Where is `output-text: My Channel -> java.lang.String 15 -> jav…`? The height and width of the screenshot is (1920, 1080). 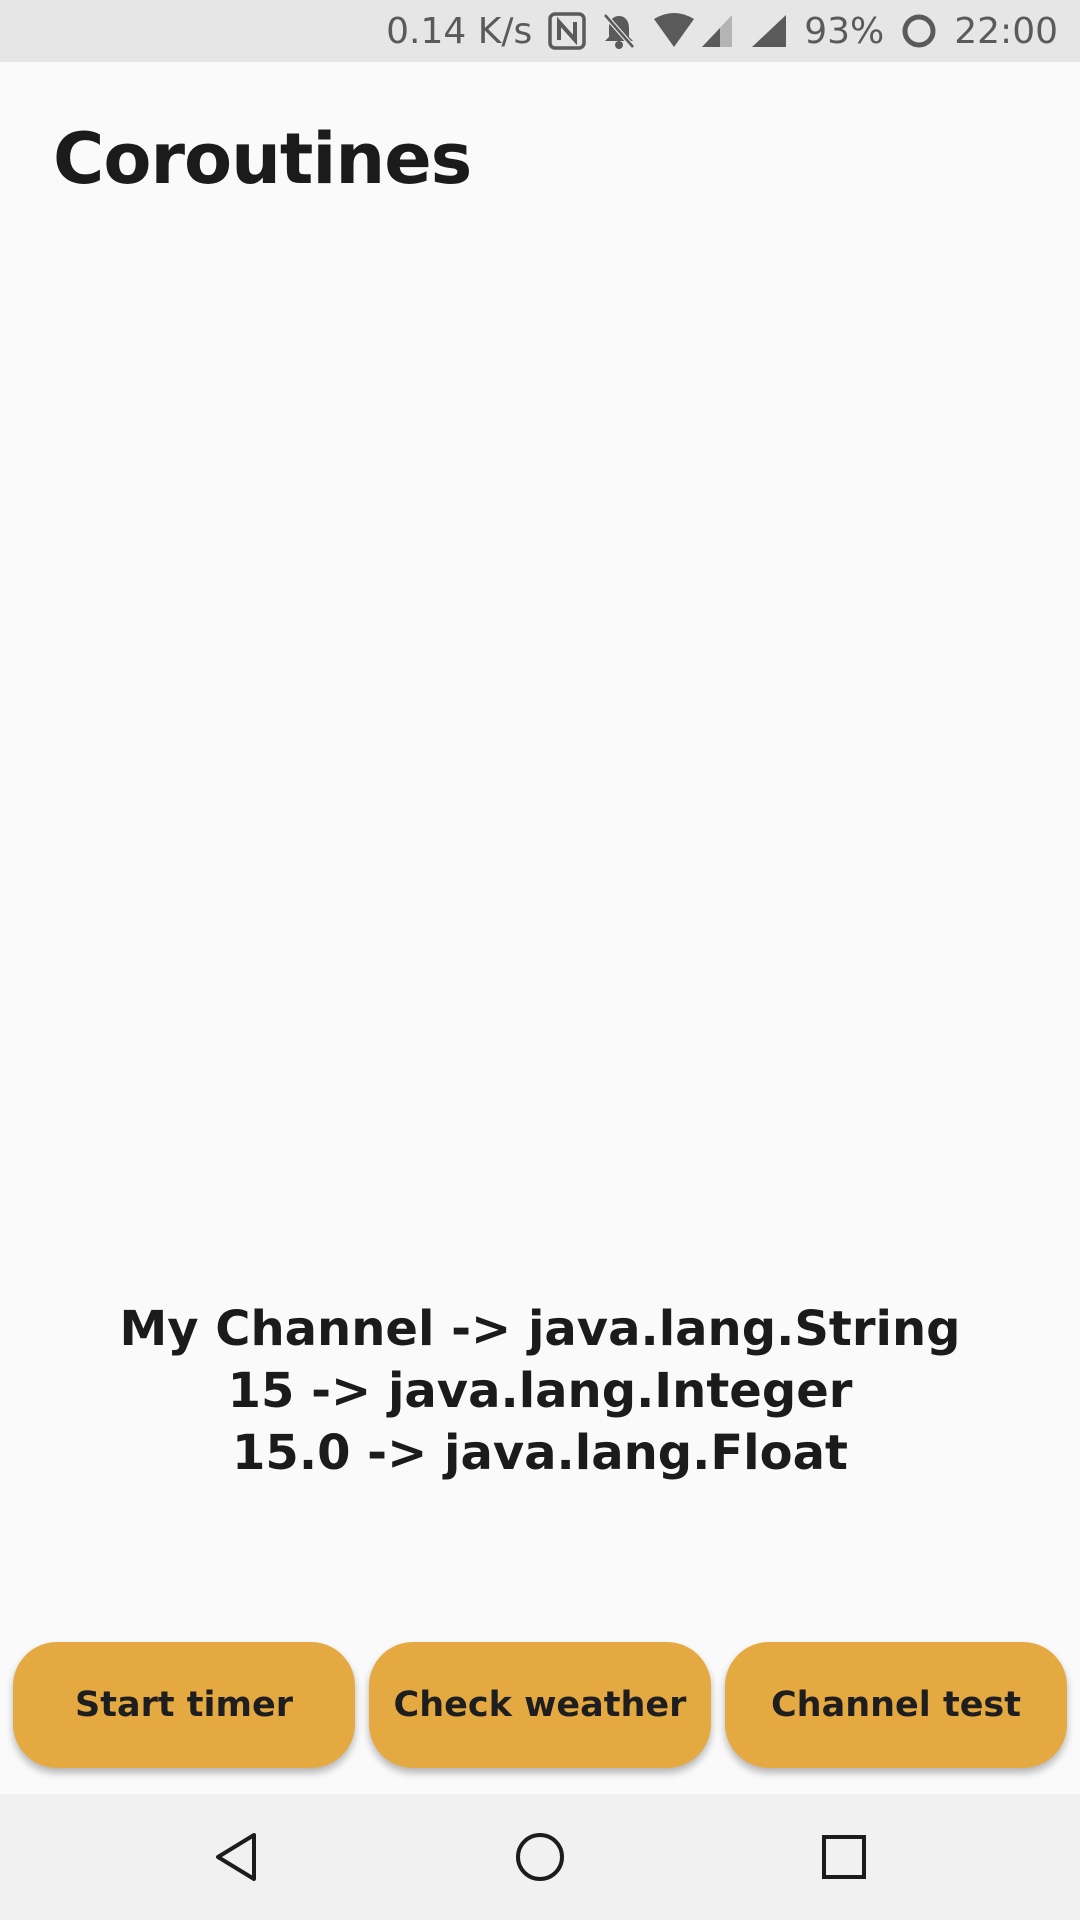 output-text: My Channel -> java.lang.String 15 -> jav… is located at coordinates (540, 1391).